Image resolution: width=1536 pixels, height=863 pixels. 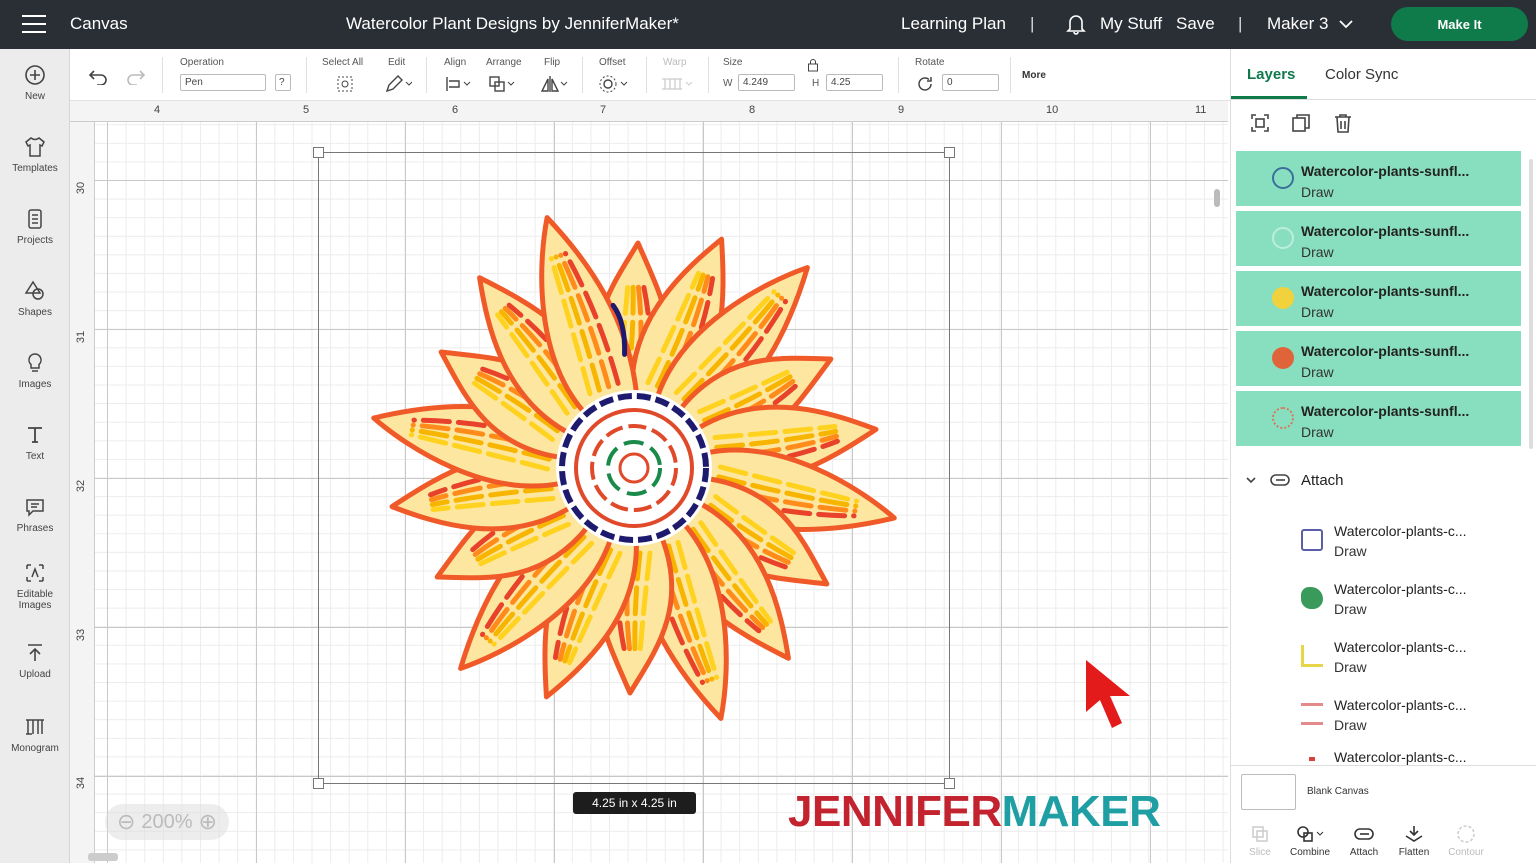 I want to click on attach-group: Attach, so click(x=1381, y=482).